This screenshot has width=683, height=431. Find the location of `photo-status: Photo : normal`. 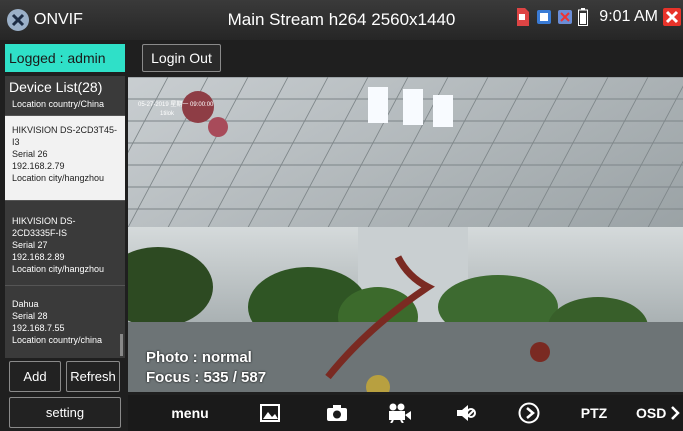

photo-status: Photo : normal is located at coordinates (199, 357).